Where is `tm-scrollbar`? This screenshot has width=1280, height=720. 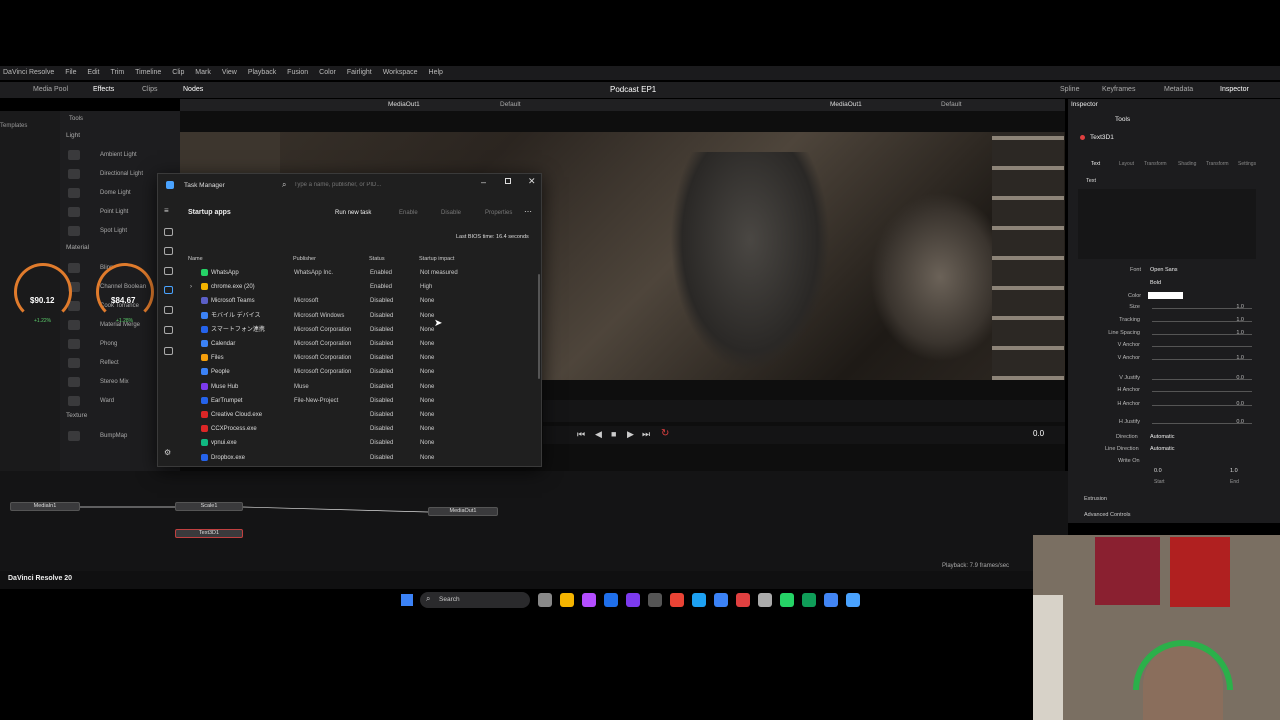 tm-scrollbar is located at coordinates (539, 326).